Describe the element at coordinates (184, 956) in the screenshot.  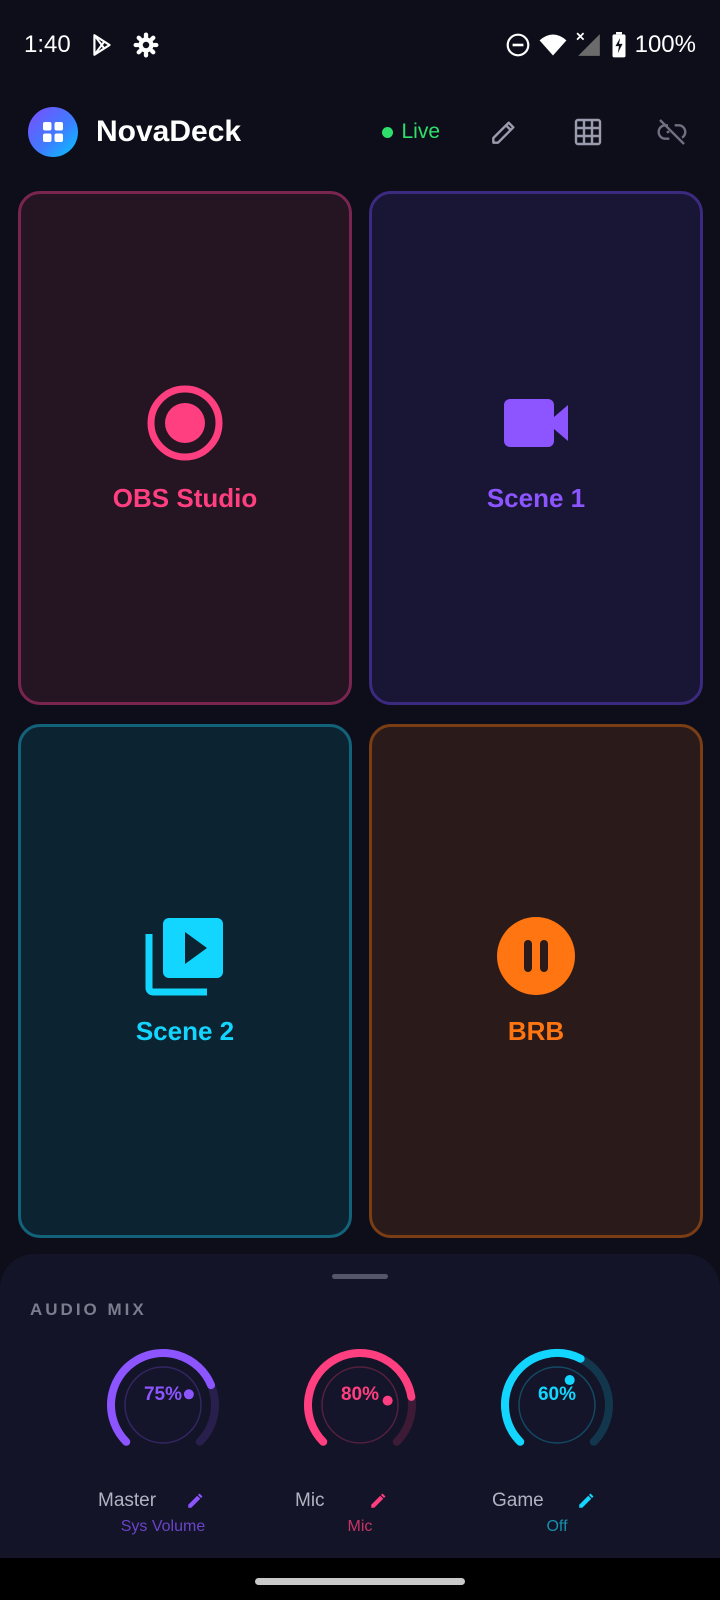
I see `video-library-icon` at that location.